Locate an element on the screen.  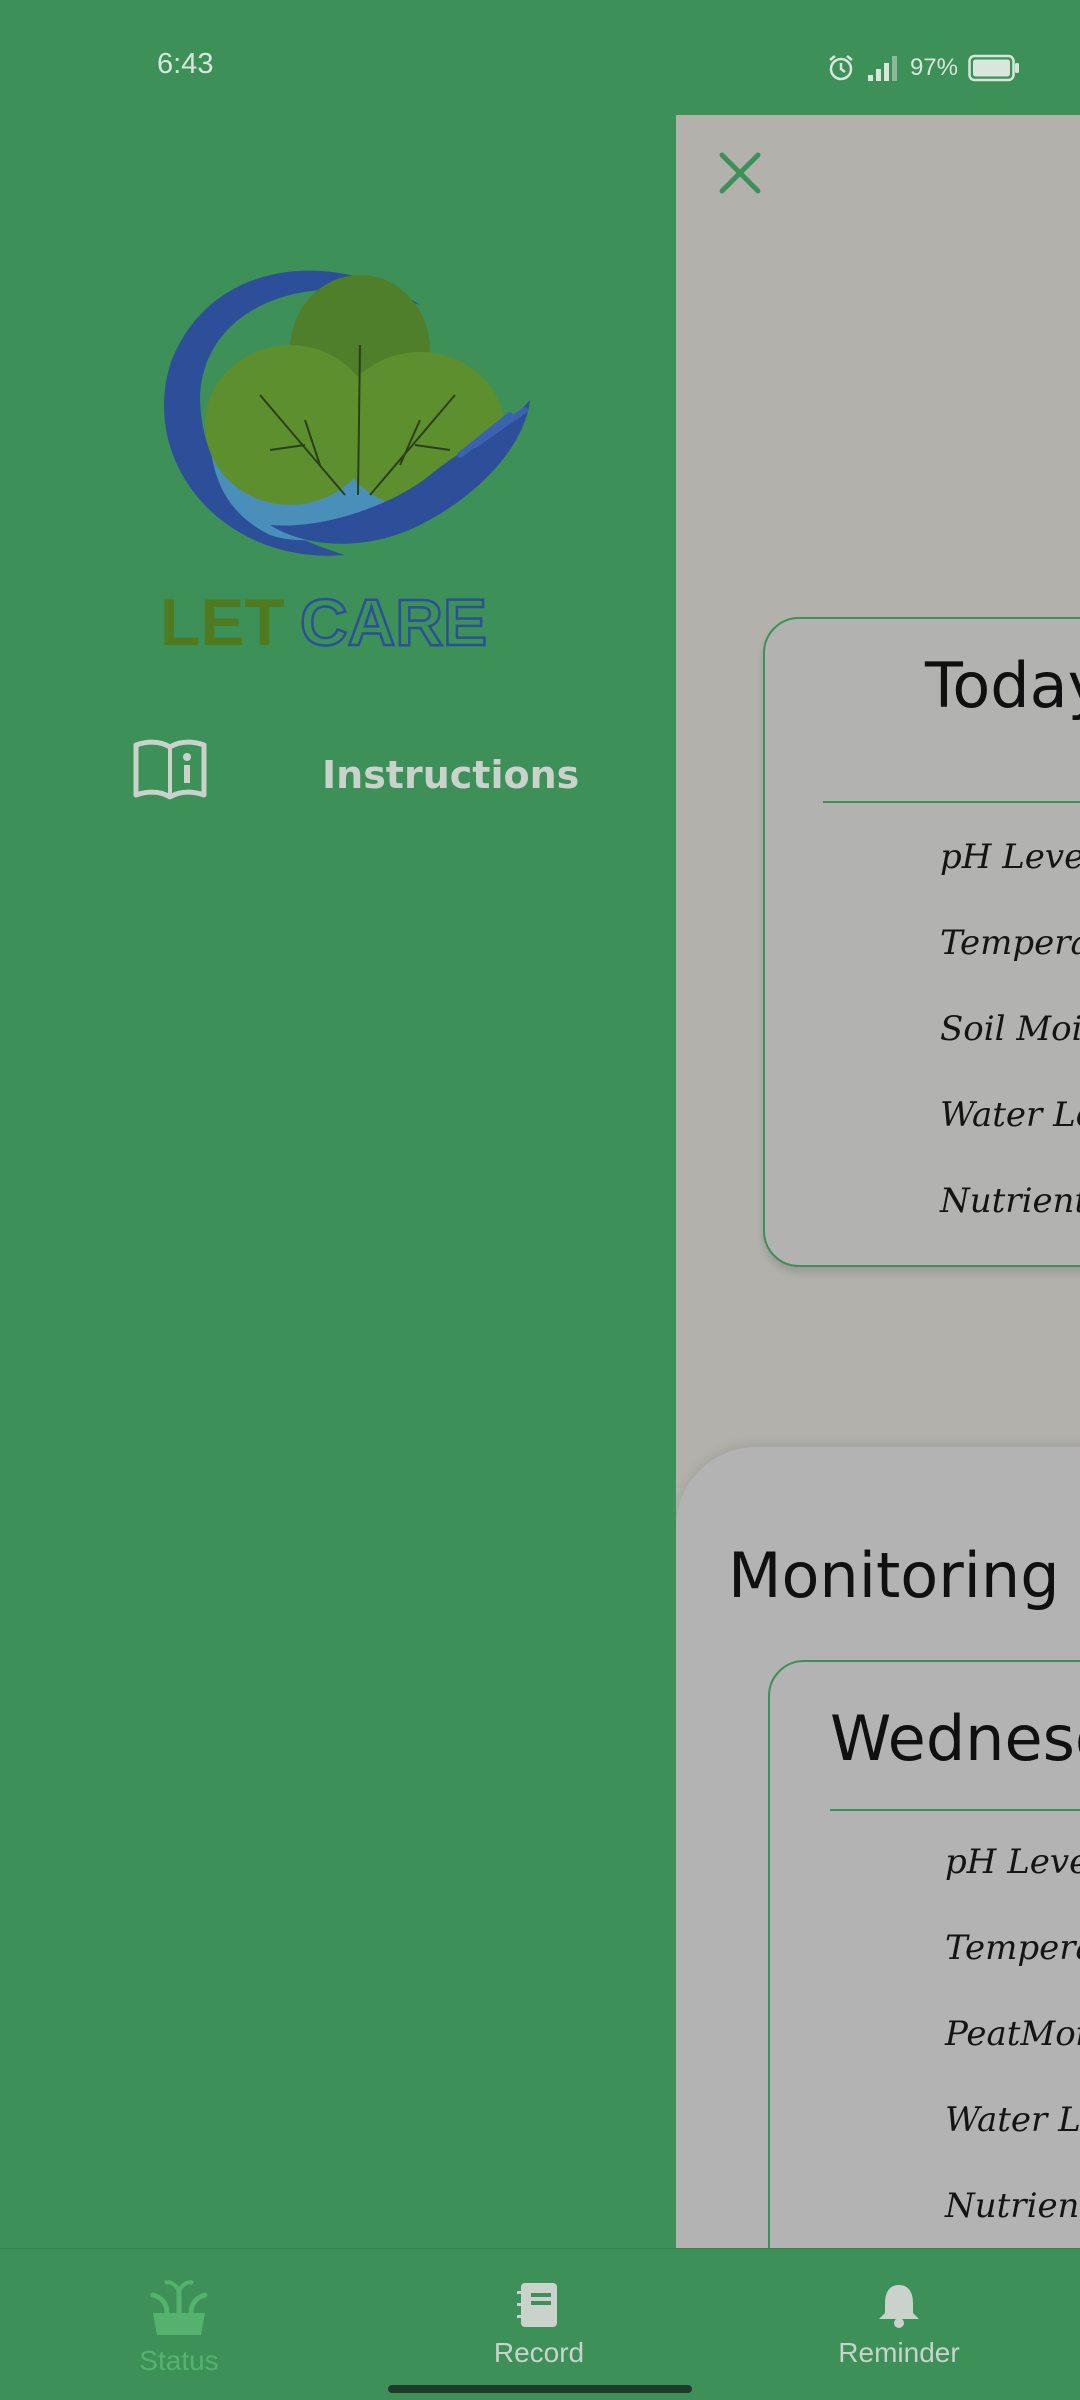
app-logo: LET CARE is located at coordinates (340, 430).